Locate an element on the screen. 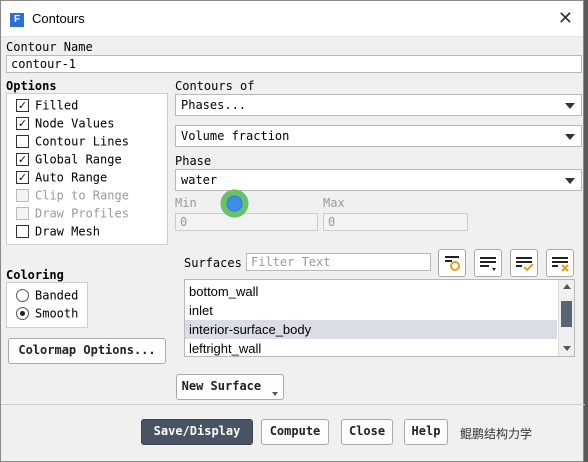  cursor-highlight is located at coordinates (234, 203).